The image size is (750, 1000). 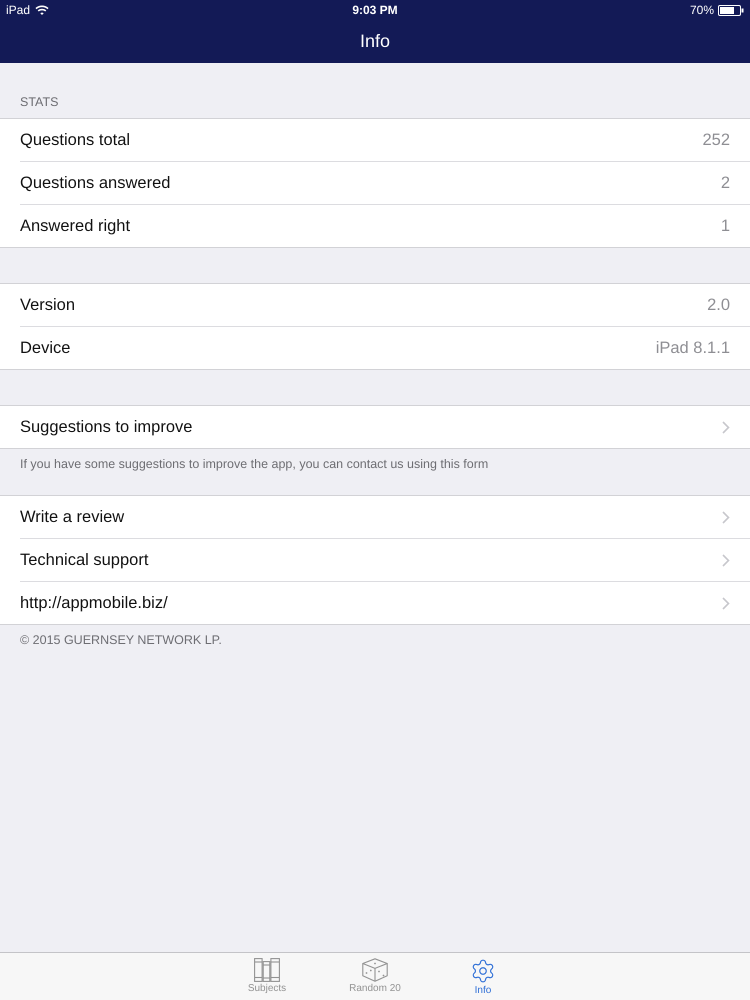 I want to click on books-icon, so click(x=267, y=970).